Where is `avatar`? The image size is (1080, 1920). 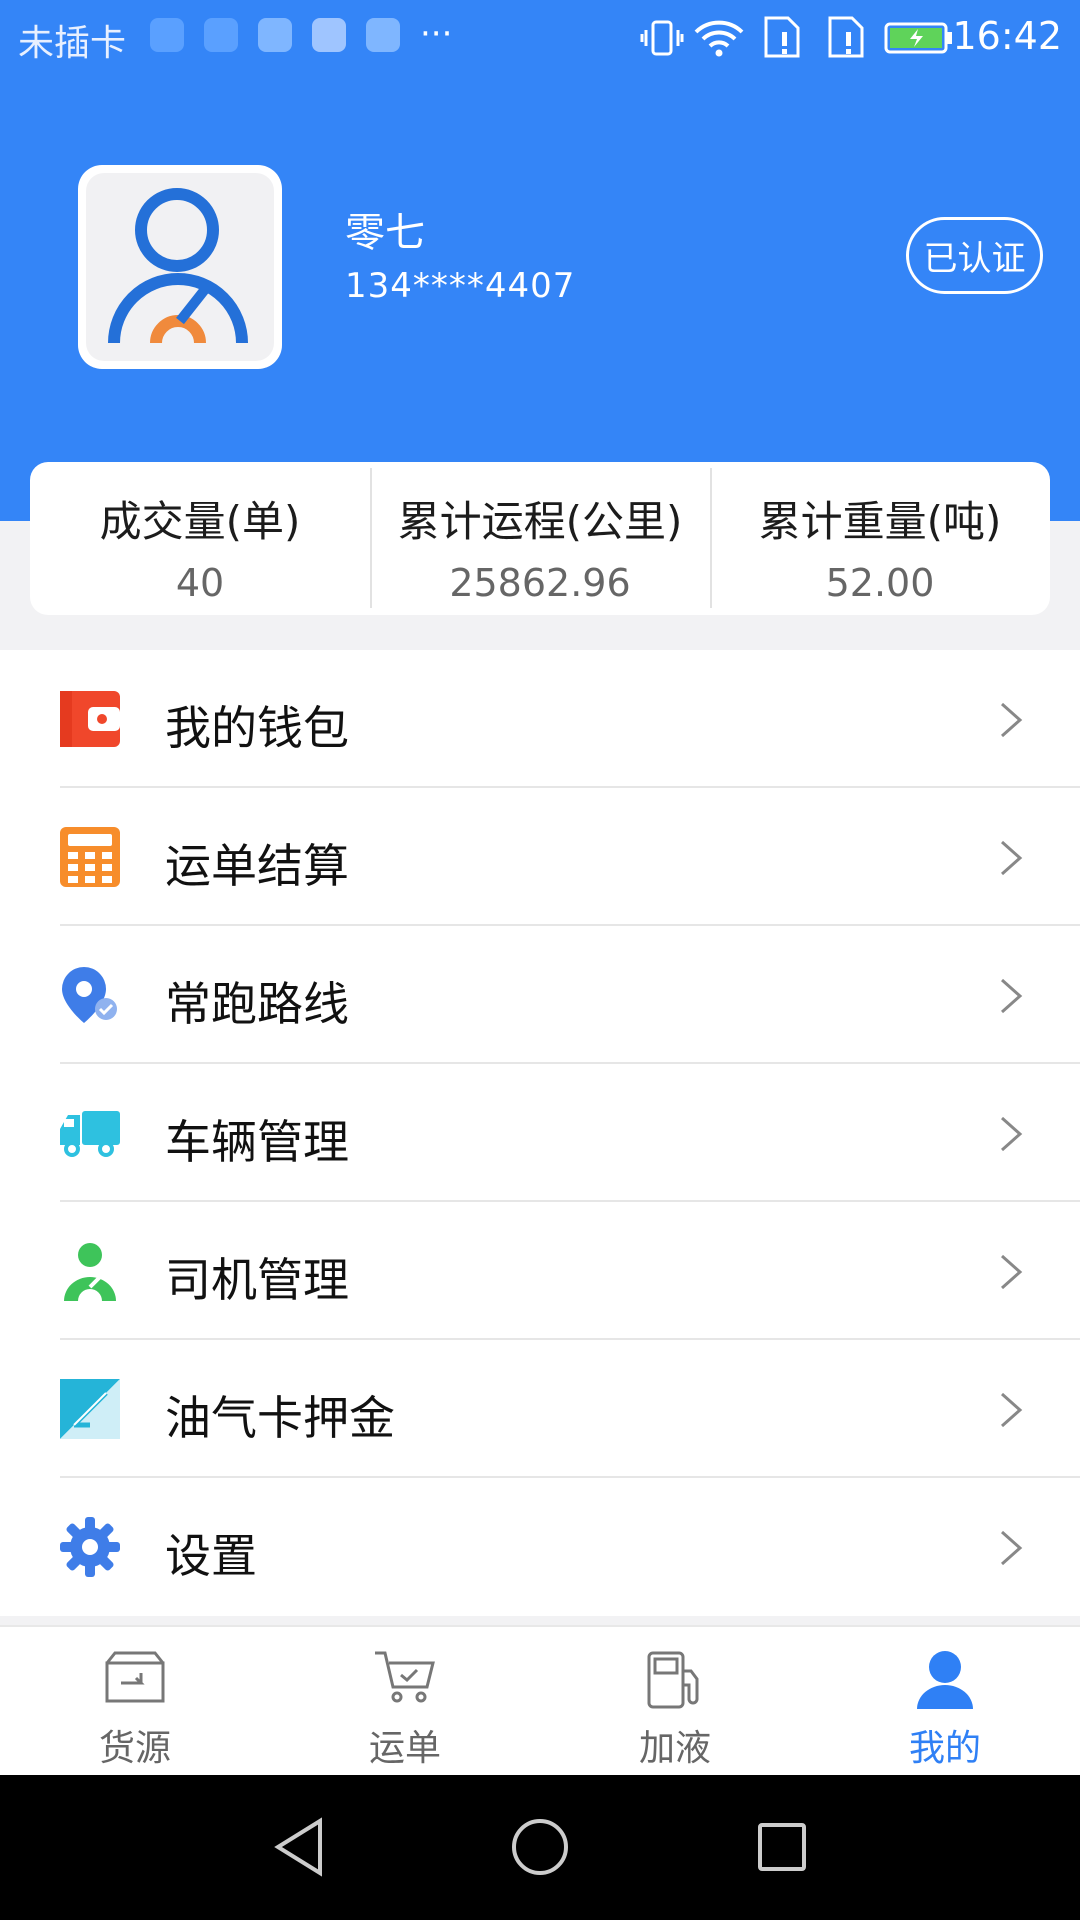
avatar is located at coordinates (180, 267).